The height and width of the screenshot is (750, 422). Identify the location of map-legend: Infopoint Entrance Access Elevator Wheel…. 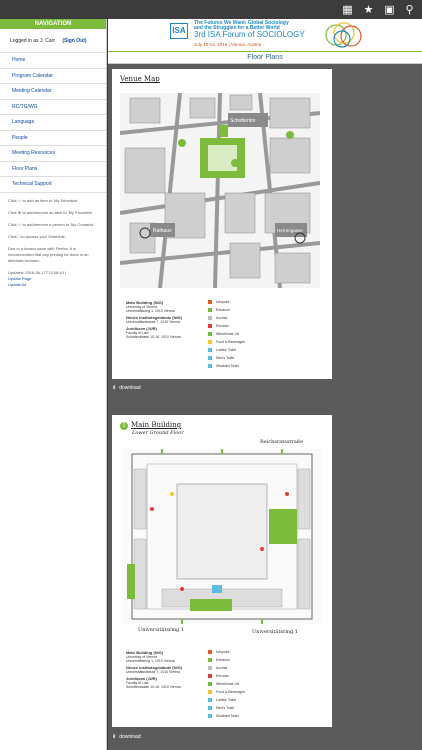
(226, 334).